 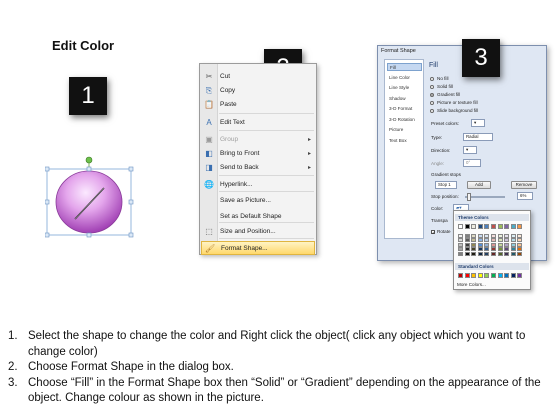 I want to click on menu-item-copy: ⎘ Copy, so click(x=258, y=91).